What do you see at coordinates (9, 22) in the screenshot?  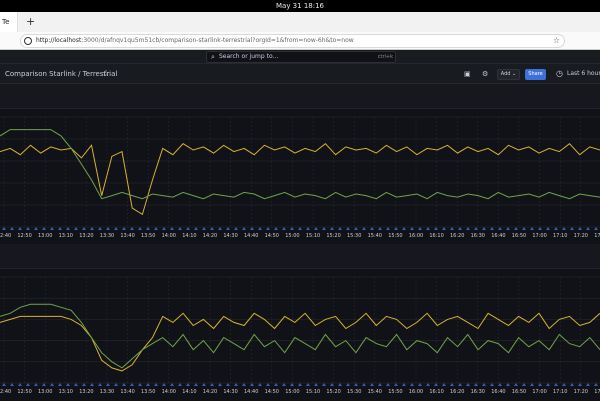 I see `browser-tab: Te` at bounding box center [9, 22].